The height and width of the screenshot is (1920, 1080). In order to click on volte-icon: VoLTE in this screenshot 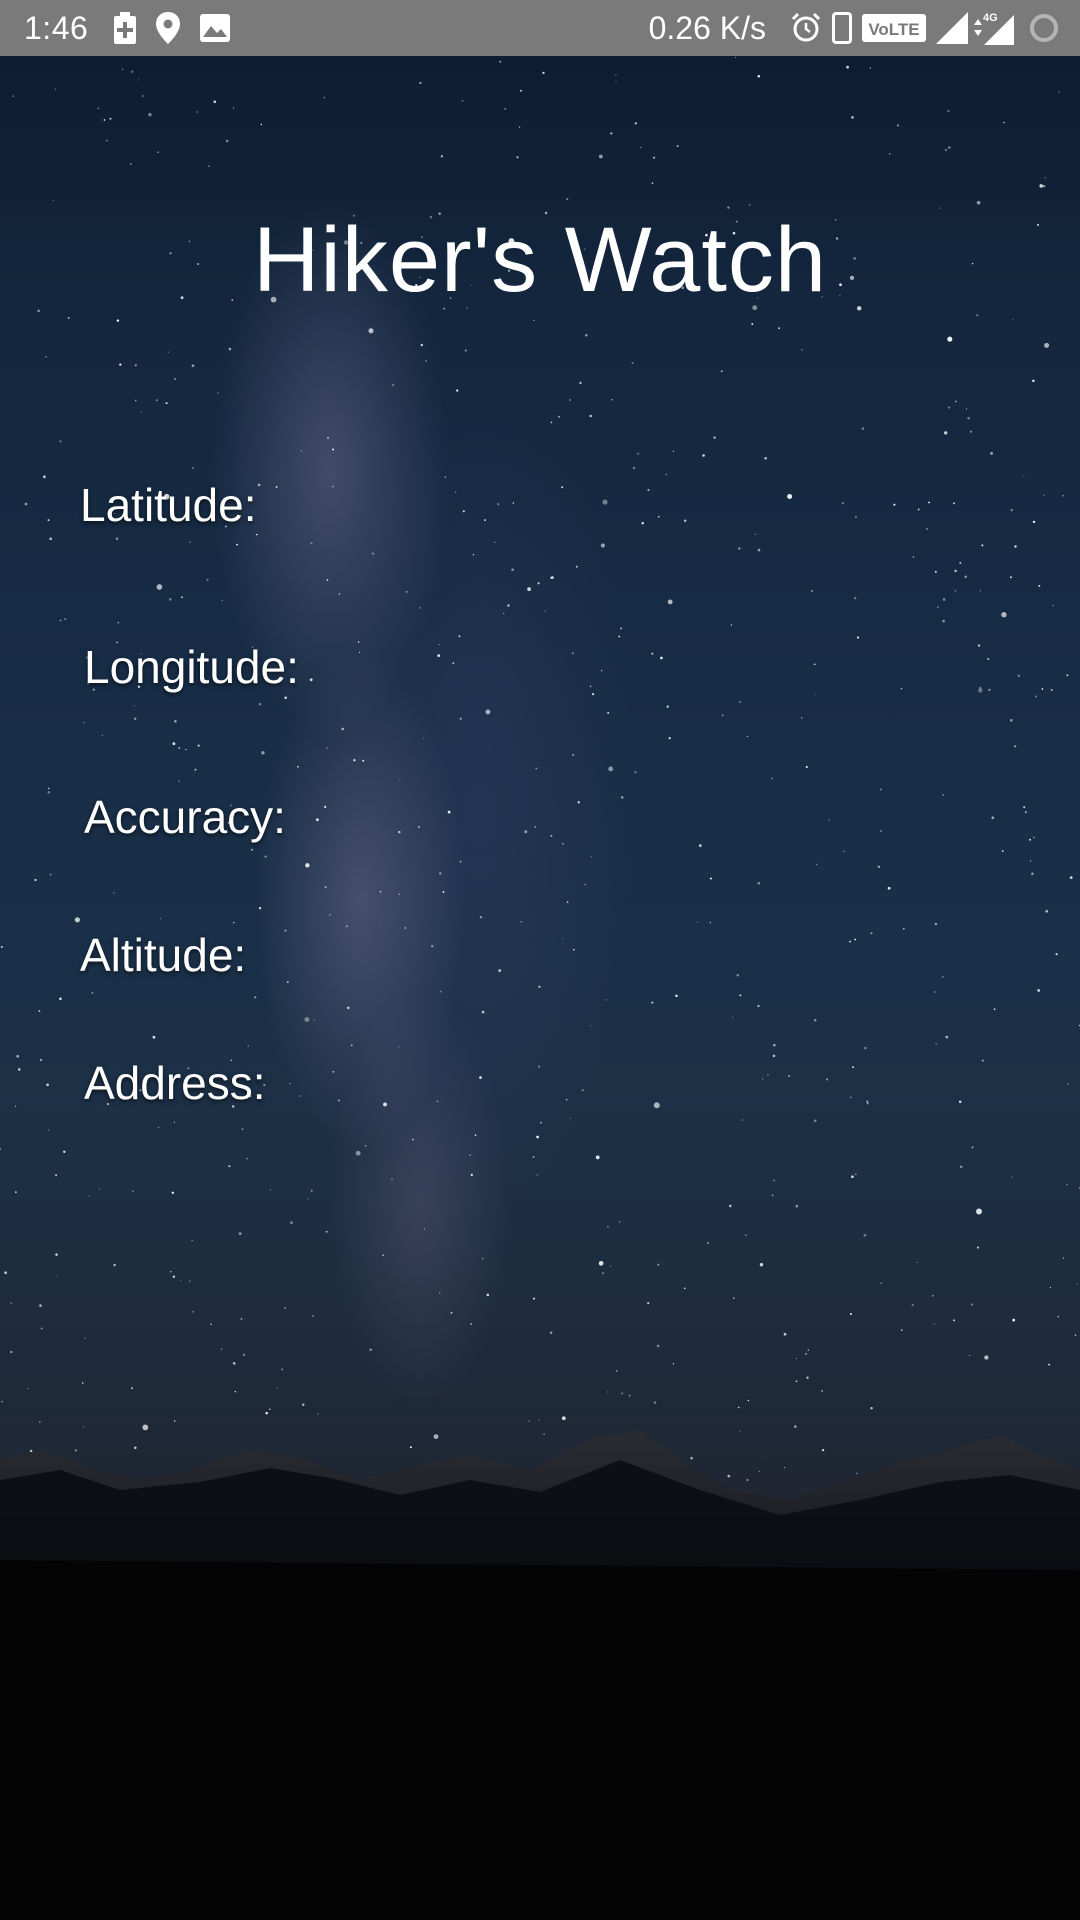, I will do `click(894, 28)`.